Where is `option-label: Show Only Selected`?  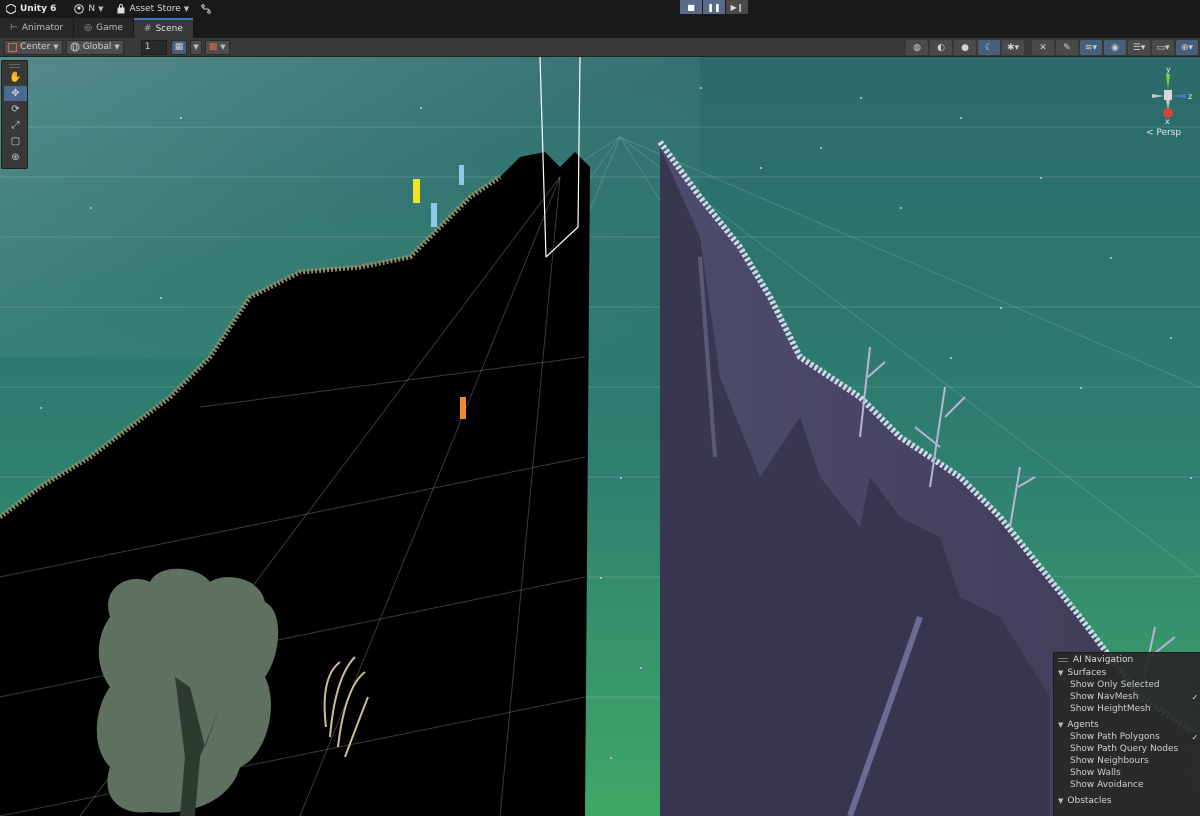
option-label: Show Only Selected is located at coordinates (1115, 685).